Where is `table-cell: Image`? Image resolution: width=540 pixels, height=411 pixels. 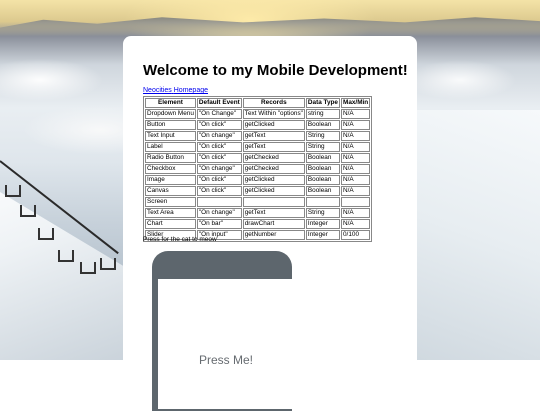
table-cell: Image is located at coordinates (170, 180).